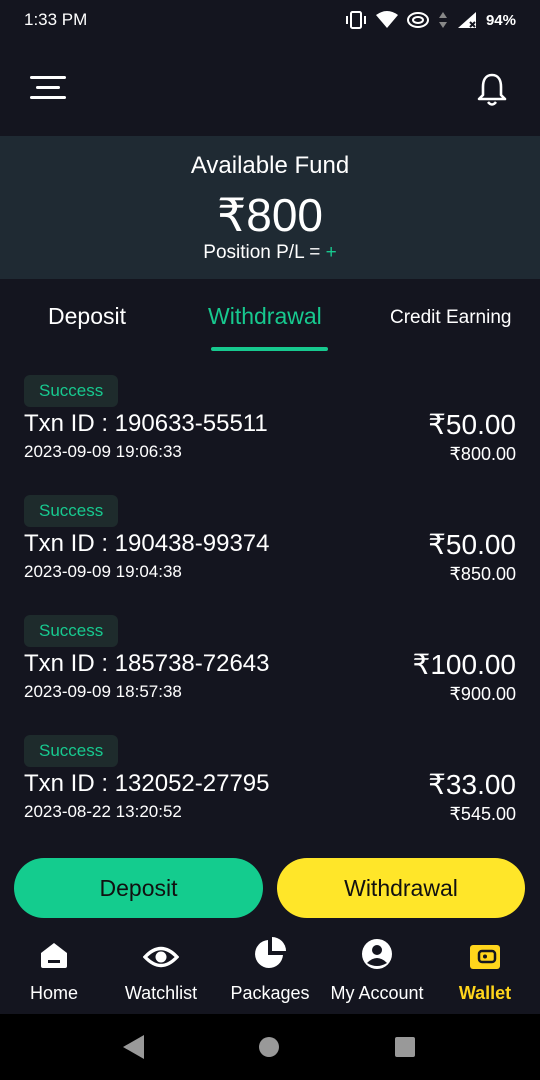 The height and width of the screenshot is (1080, 540). Describe the element at coordinates (48, 77) in the screenshot. I see `hamburger-icon` at that location.